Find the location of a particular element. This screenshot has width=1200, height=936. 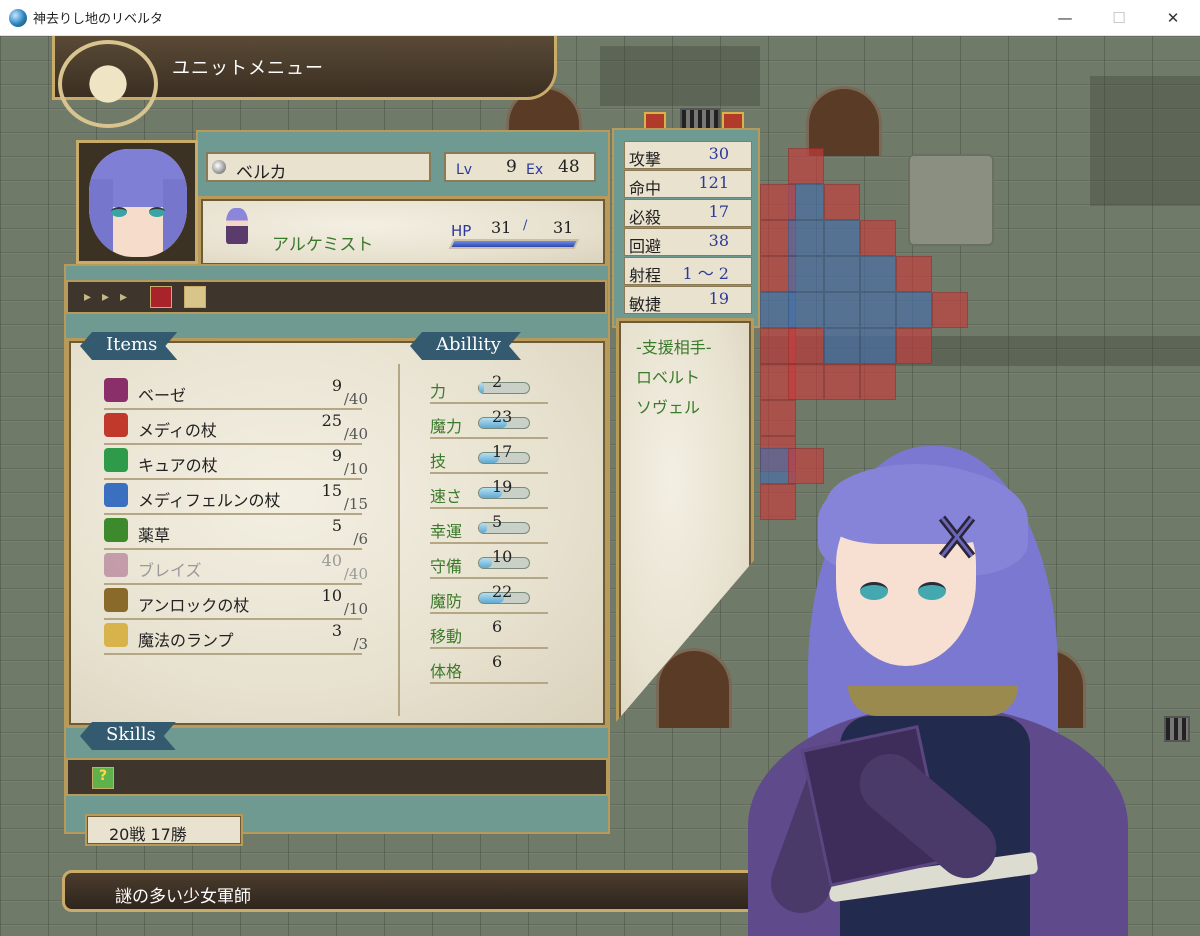

close-button: ✕ is located at coordinates (1173, 18).